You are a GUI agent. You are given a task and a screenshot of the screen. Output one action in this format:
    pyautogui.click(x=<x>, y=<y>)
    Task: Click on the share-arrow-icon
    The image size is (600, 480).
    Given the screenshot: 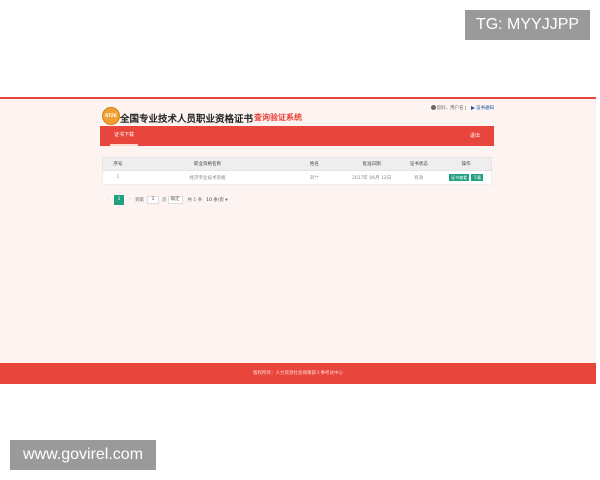 What is the action you would take?
    pyautogui.click(x=473, y=107)
    